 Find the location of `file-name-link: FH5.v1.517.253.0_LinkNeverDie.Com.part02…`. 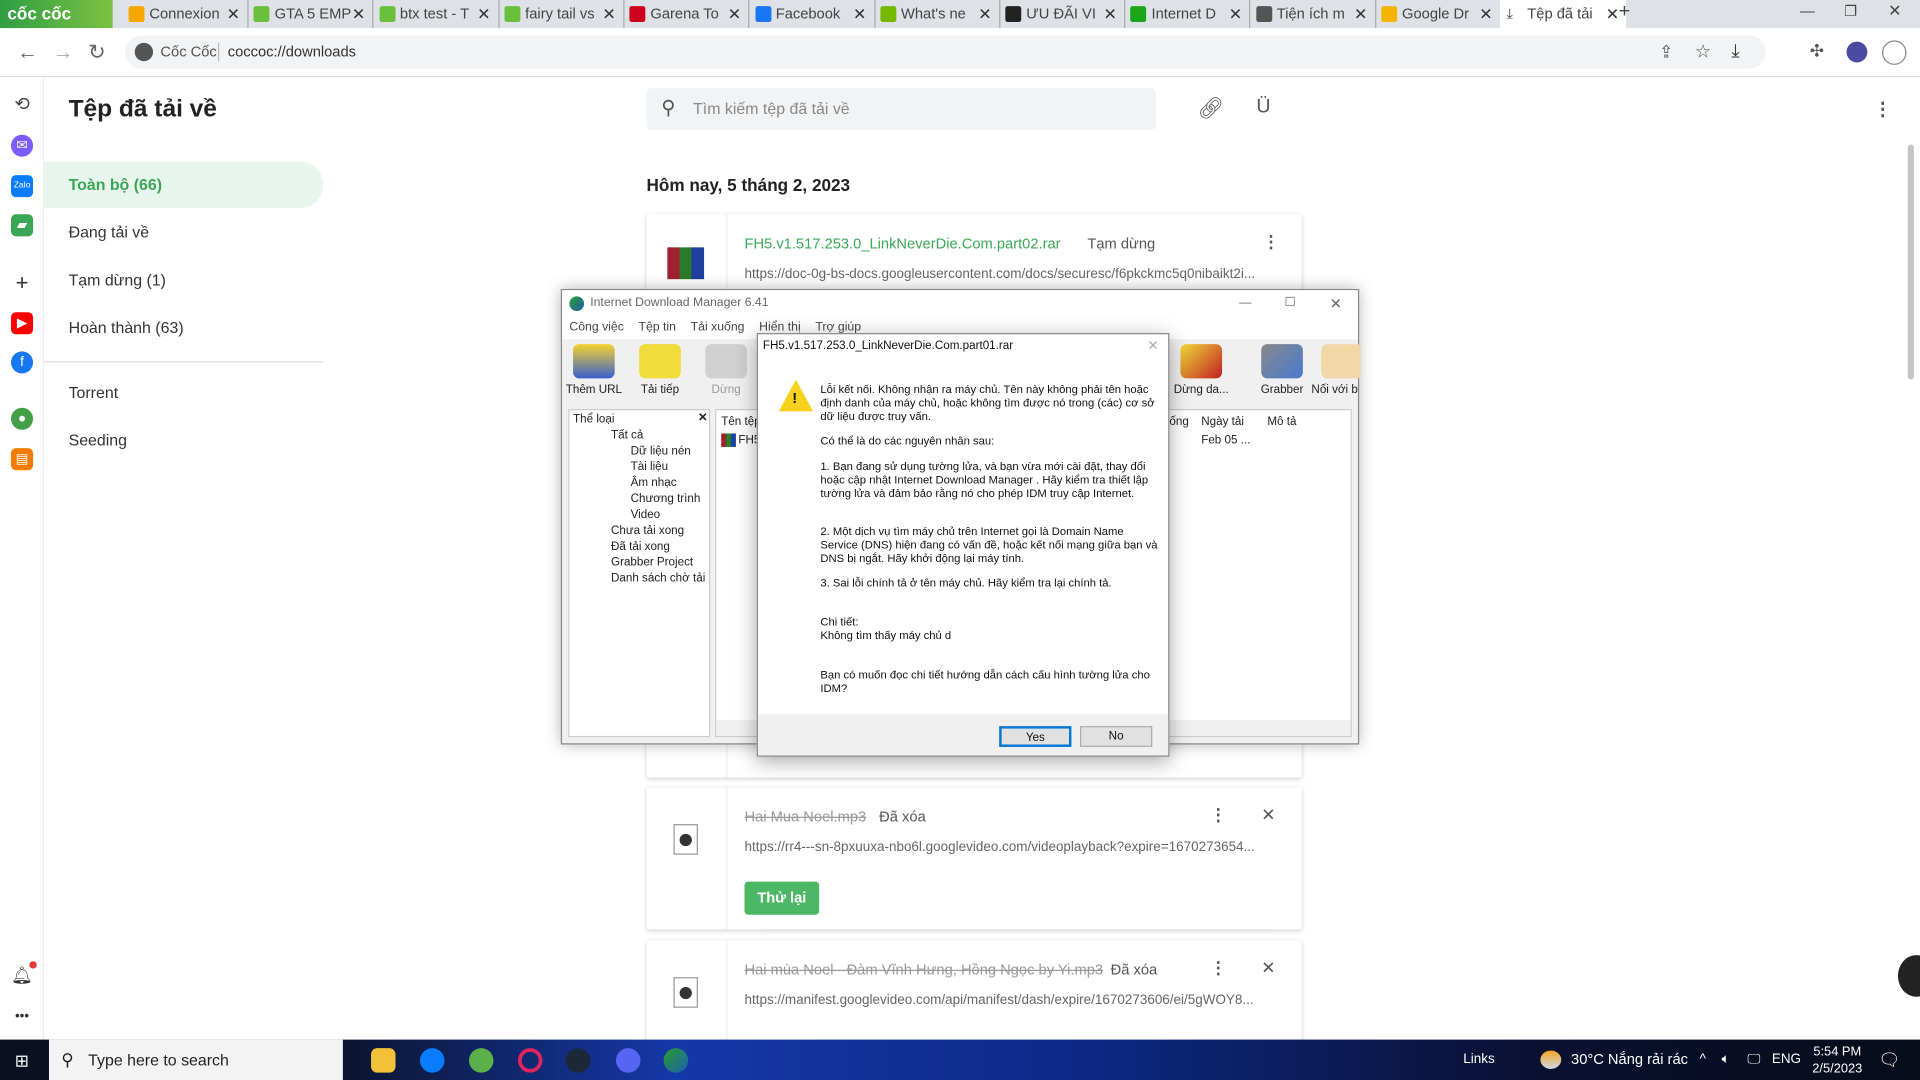

file-name-link: FH5.v1.517.253.0_LinkNeverDie.Com.part02… is located at coordinates (902, 243).